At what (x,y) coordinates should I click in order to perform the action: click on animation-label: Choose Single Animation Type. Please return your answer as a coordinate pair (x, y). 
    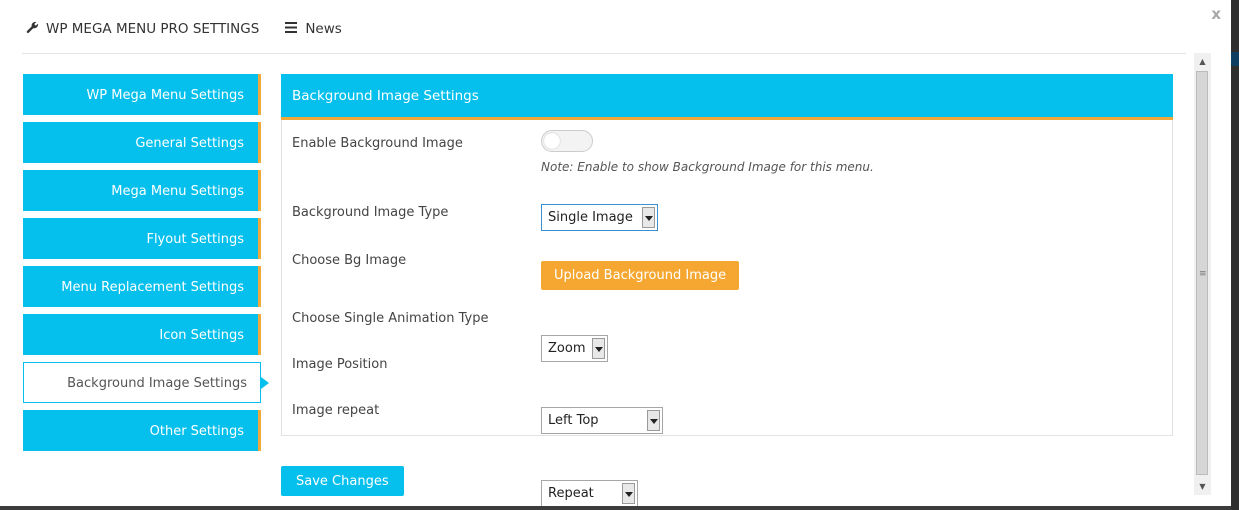
    Looking at the image, I should click on (390, 318).